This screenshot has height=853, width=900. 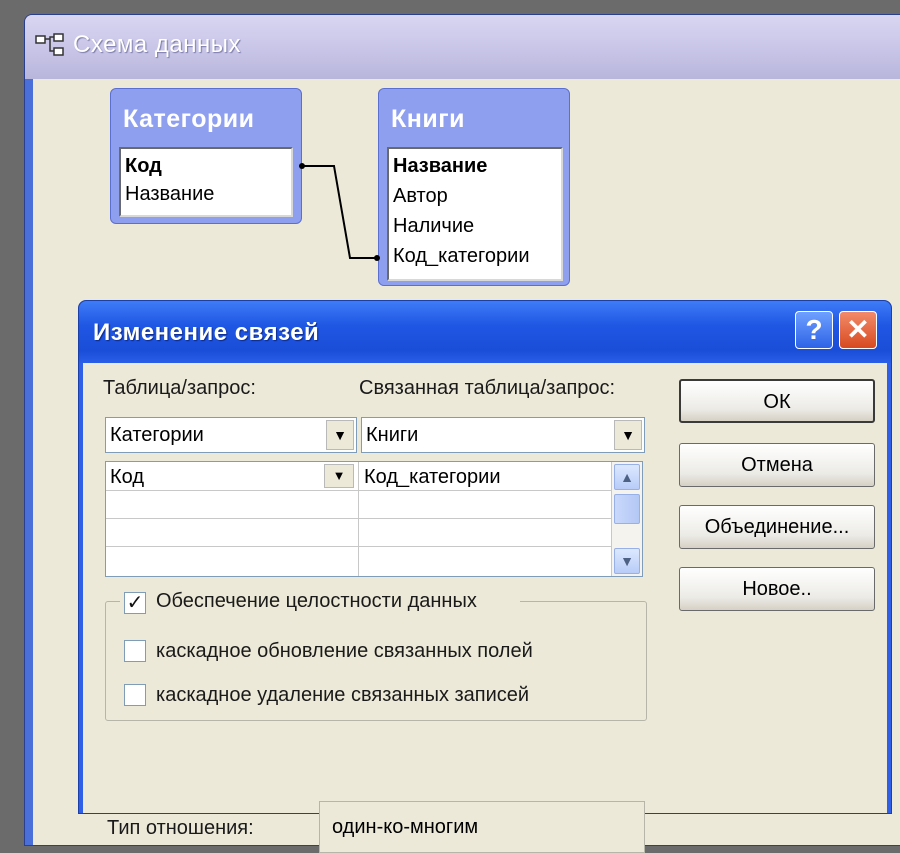 What do you see at coordinates (858, 330) in the screenshot?
I see `close-button: ✕` at bounding box center [858, 330].